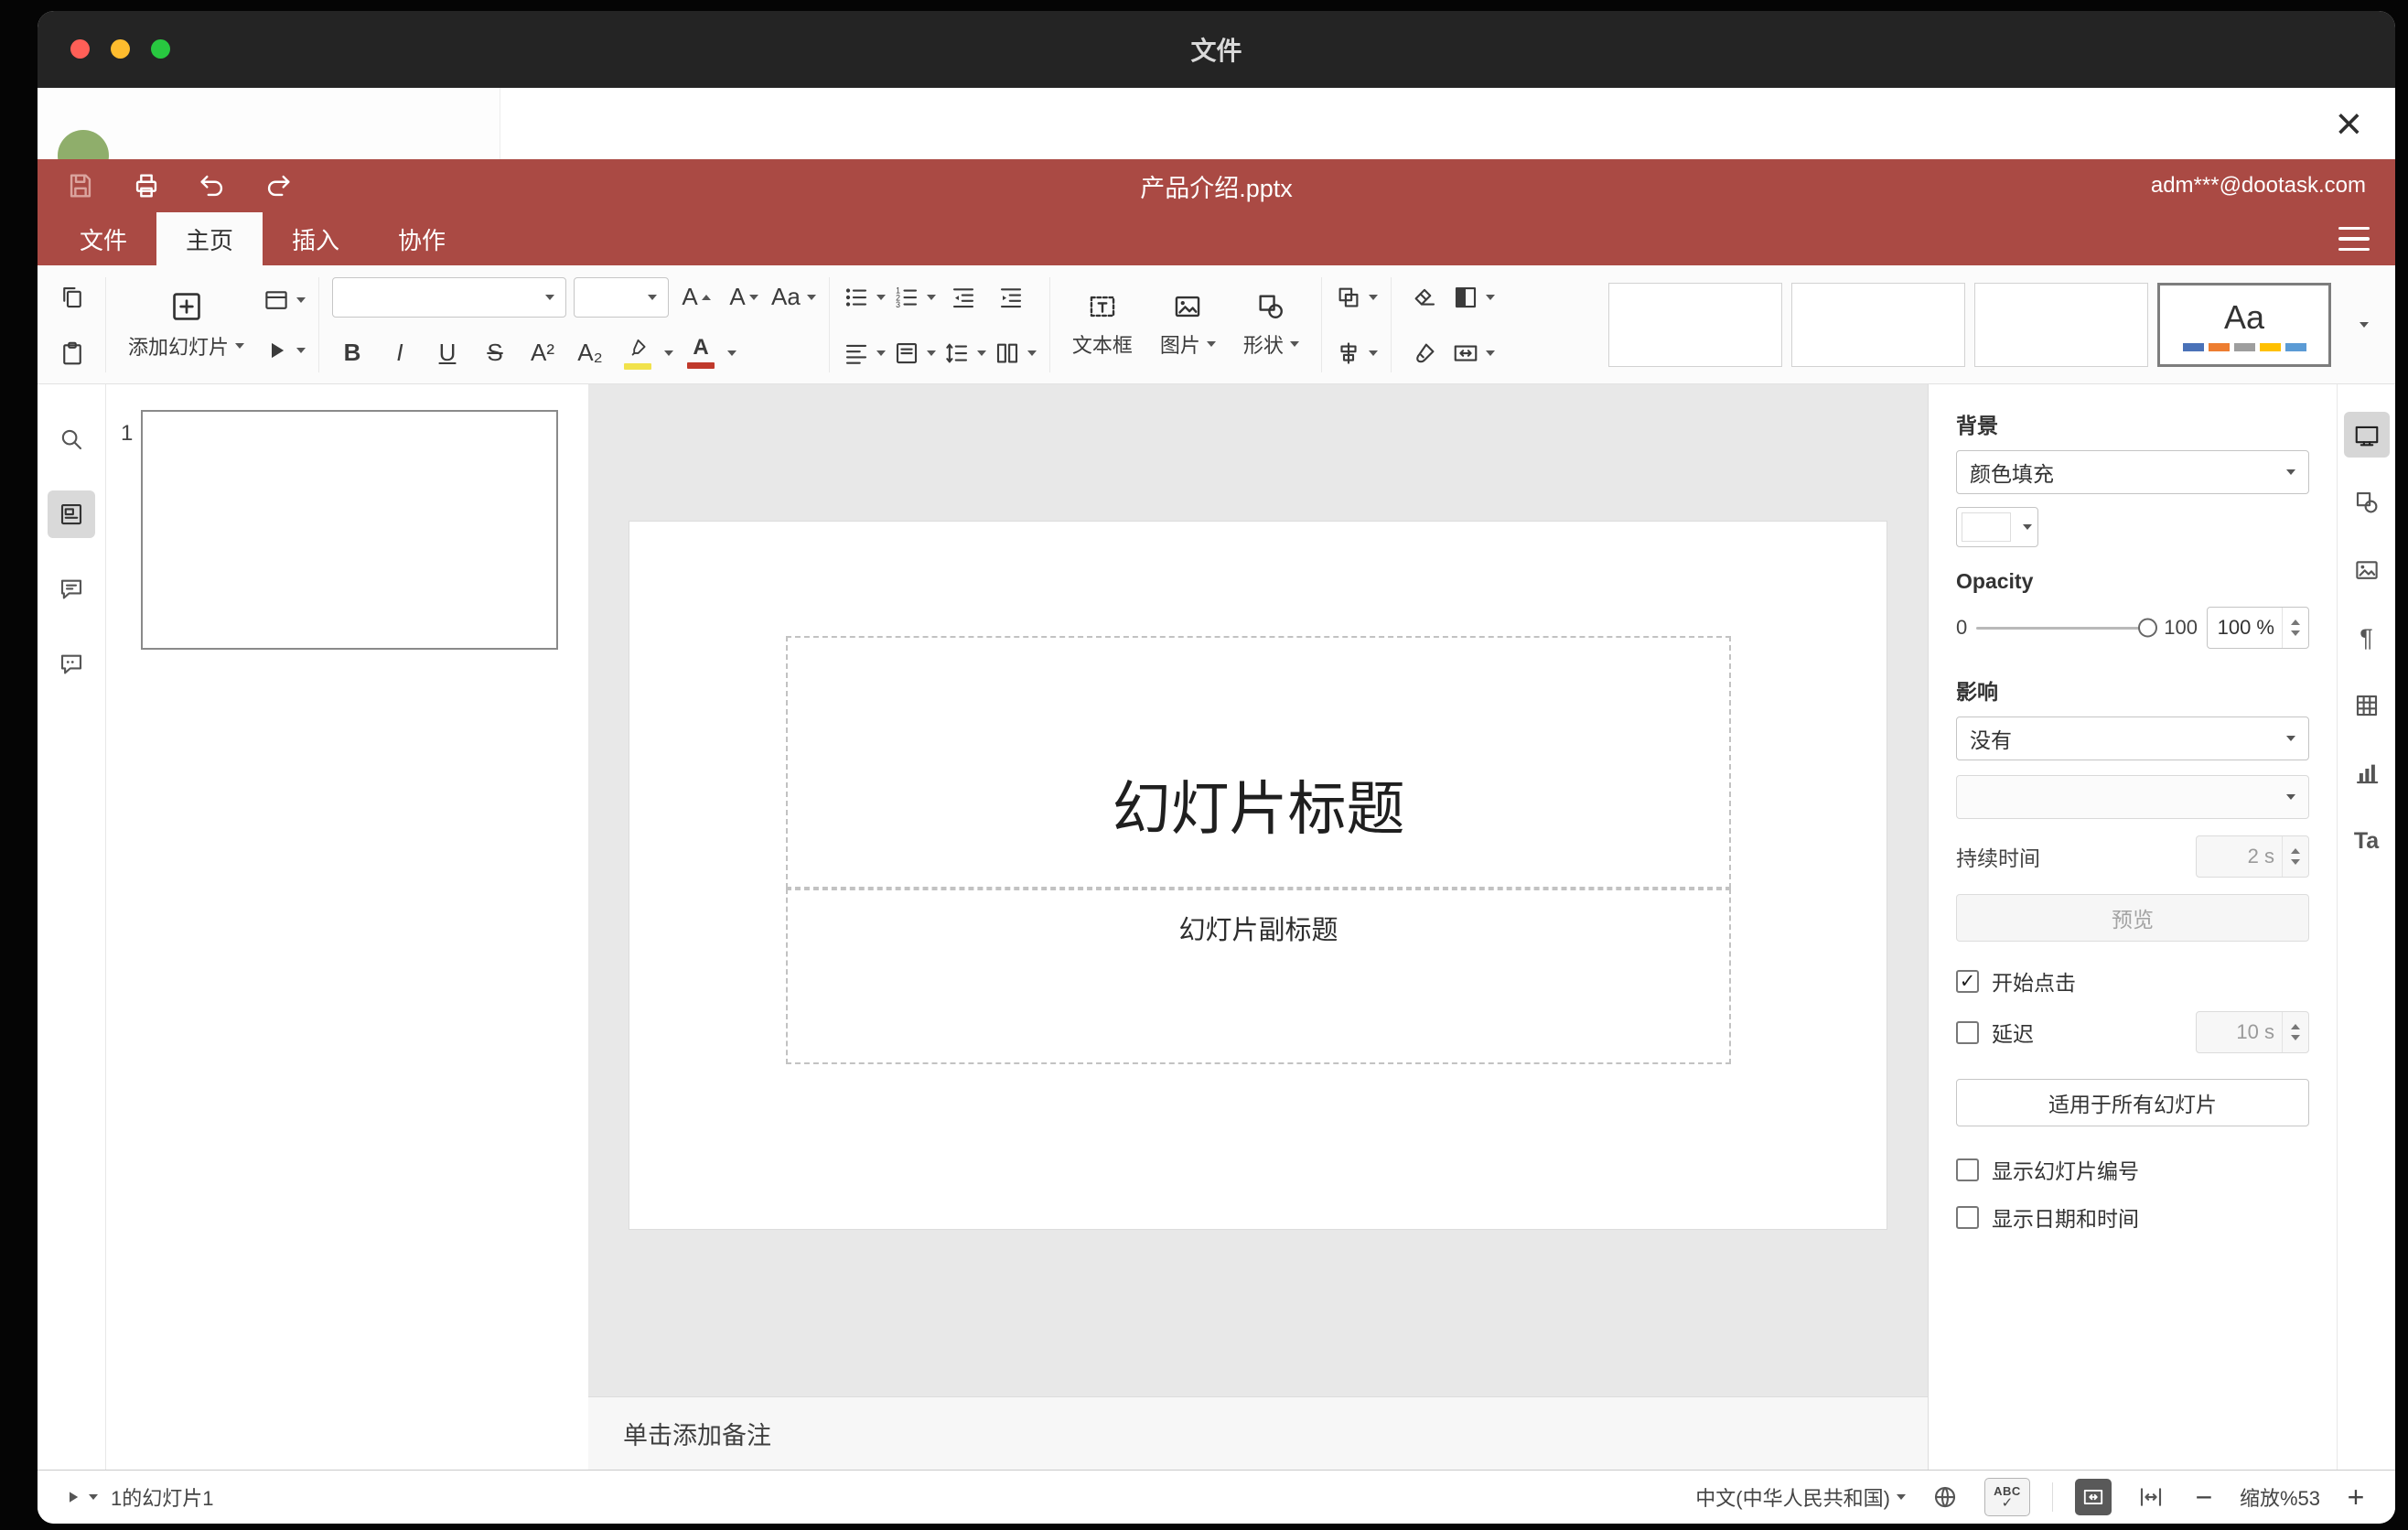  I want to click on copy-button, so click(72, 297).